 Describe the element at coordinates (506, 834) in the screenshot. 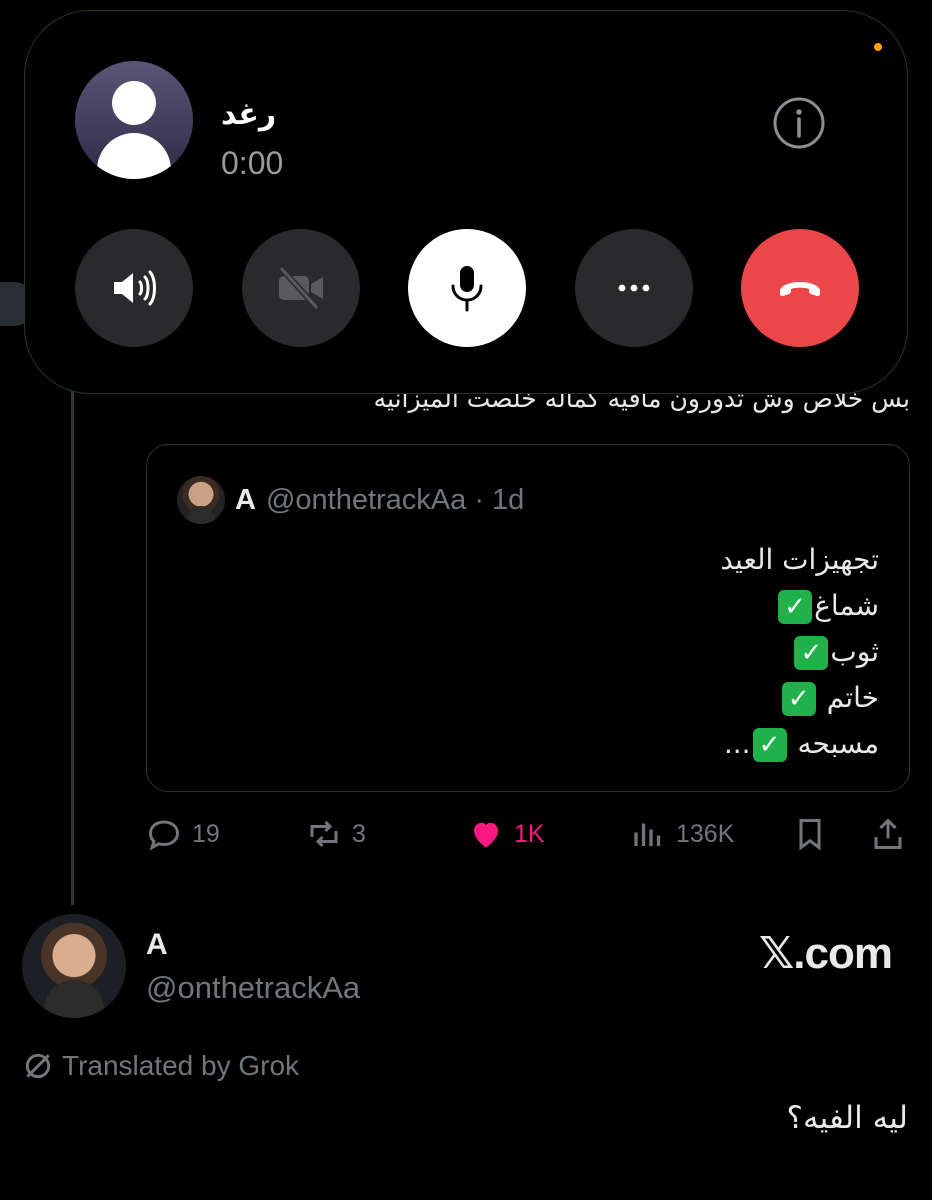

I see `like-button: 1K` at that location.